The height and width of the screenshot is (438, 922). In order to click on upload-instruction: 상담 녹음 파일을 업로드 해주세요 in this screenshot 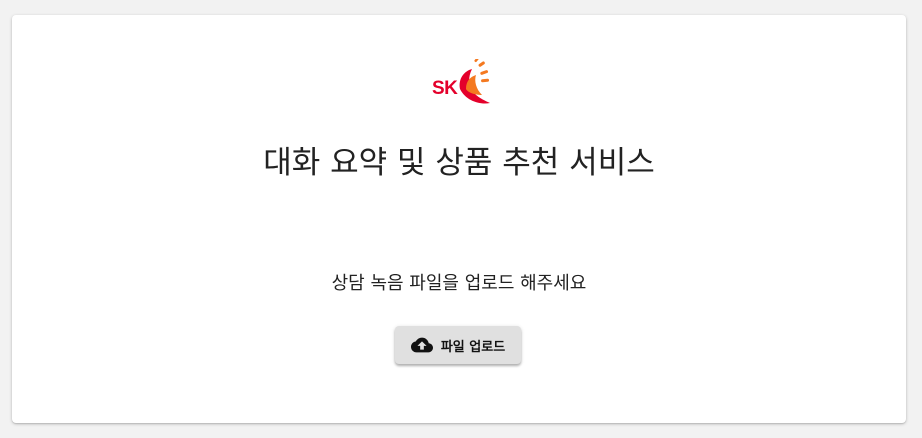, I will do `click(459, 283)`.